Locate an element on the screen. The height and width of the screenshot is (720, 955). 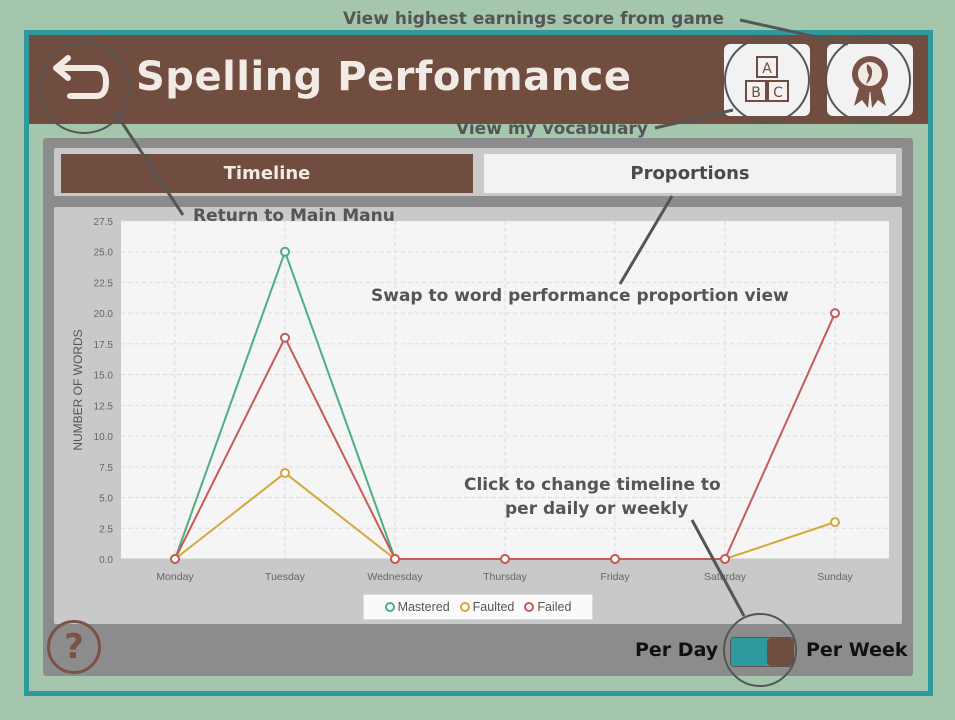
legend-marker-mastered is located at coordinates (389, 607).